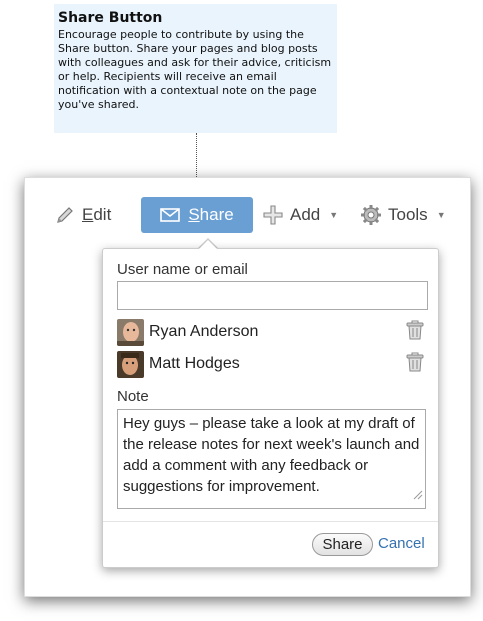  What do you see at coordinates (272, 295) in the screenshot?
I see `user-email-input` at bounding box center [272, 295].